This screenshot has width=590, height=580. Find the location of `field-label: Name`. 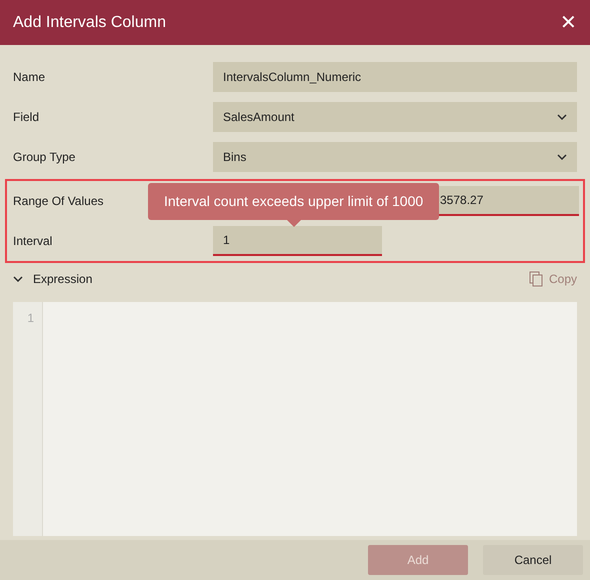

field-label: Name is located at coordinates (29, 77).